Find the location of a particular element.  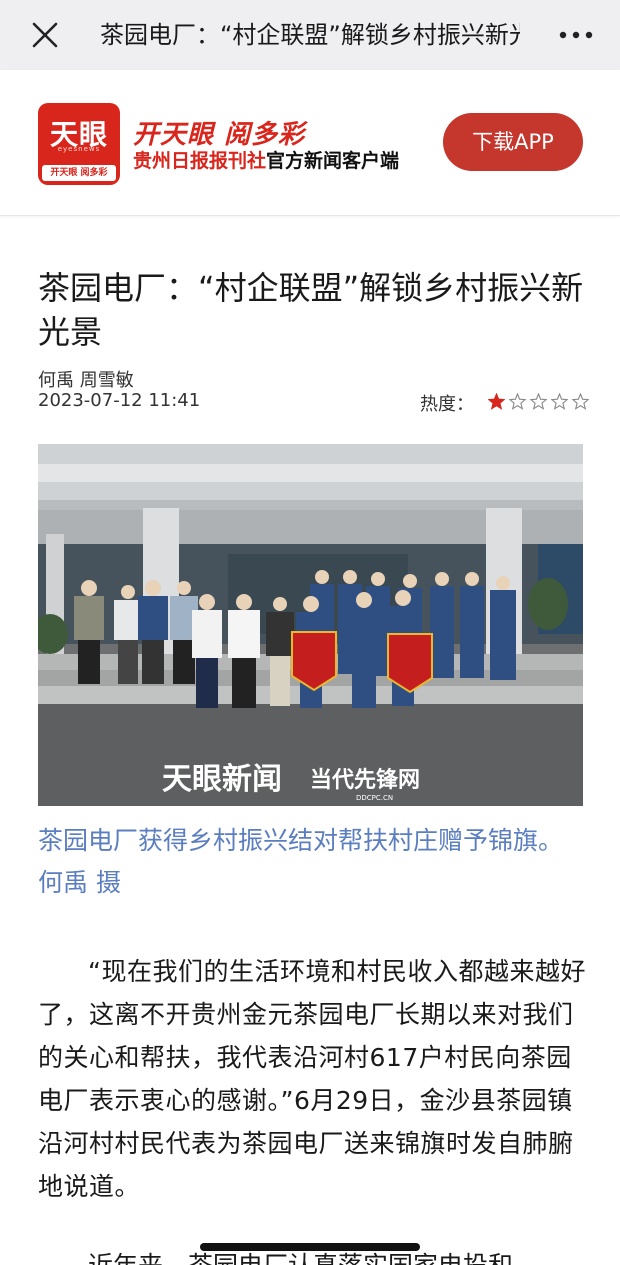

app-tagline: 贵州日报报刊社官方新闻客户端 is located at coordinates (266, 159).